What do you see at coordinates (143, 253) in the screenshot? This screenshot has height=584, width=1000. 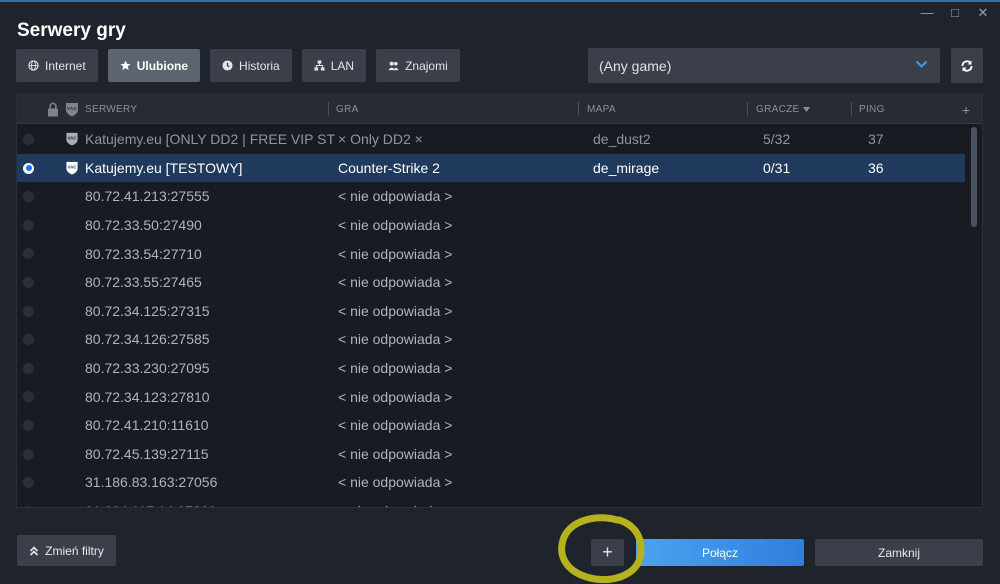 I see `server-name: 80.72.33.54:27710` at bounding box center [143, 253].